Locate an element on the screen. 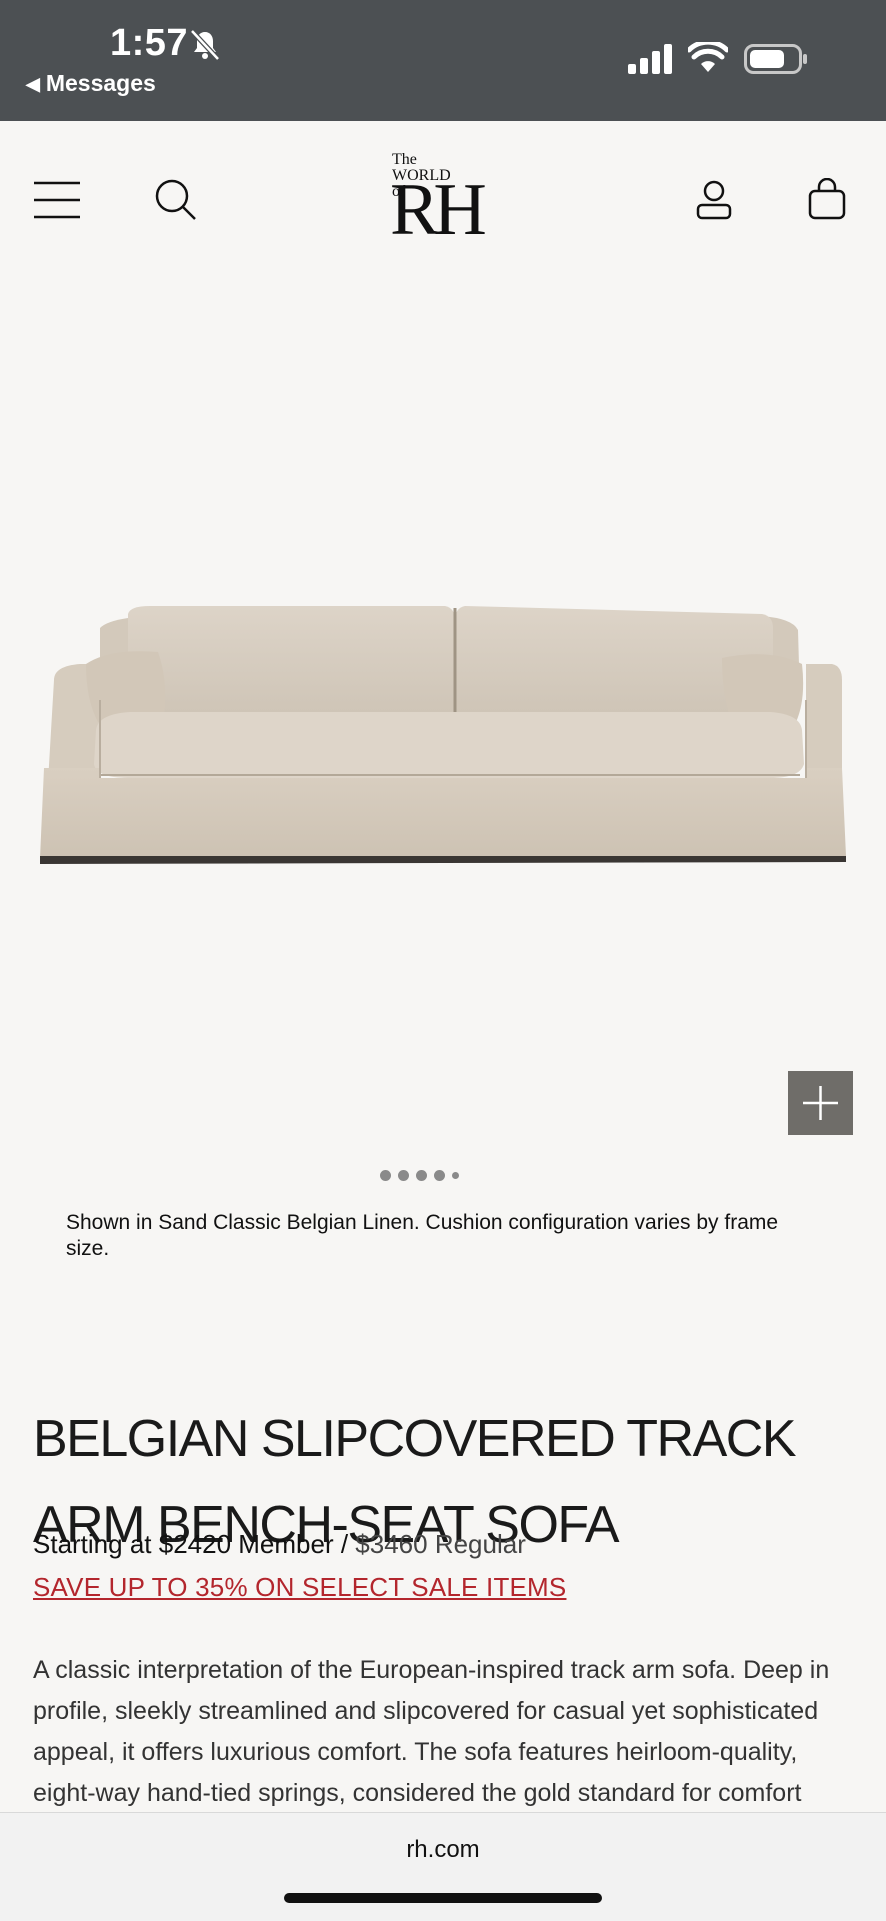 Image resolution: width=886 pixels, height=1921 pixels. back-to-messages: ◀ Messages is located at coordinates (91, 83).